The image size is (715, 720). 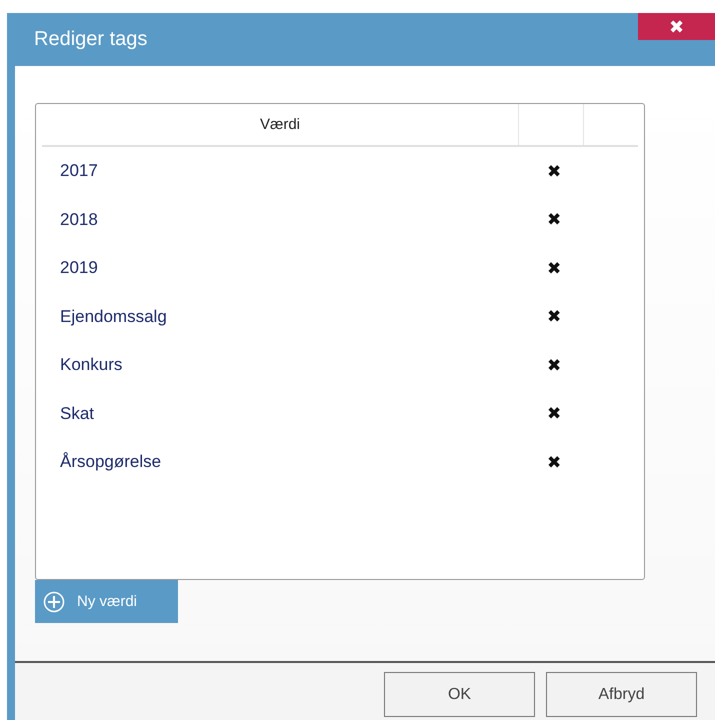 I want to click on table-cell-text: Årsopgørelse, so click(x=110, y=462).